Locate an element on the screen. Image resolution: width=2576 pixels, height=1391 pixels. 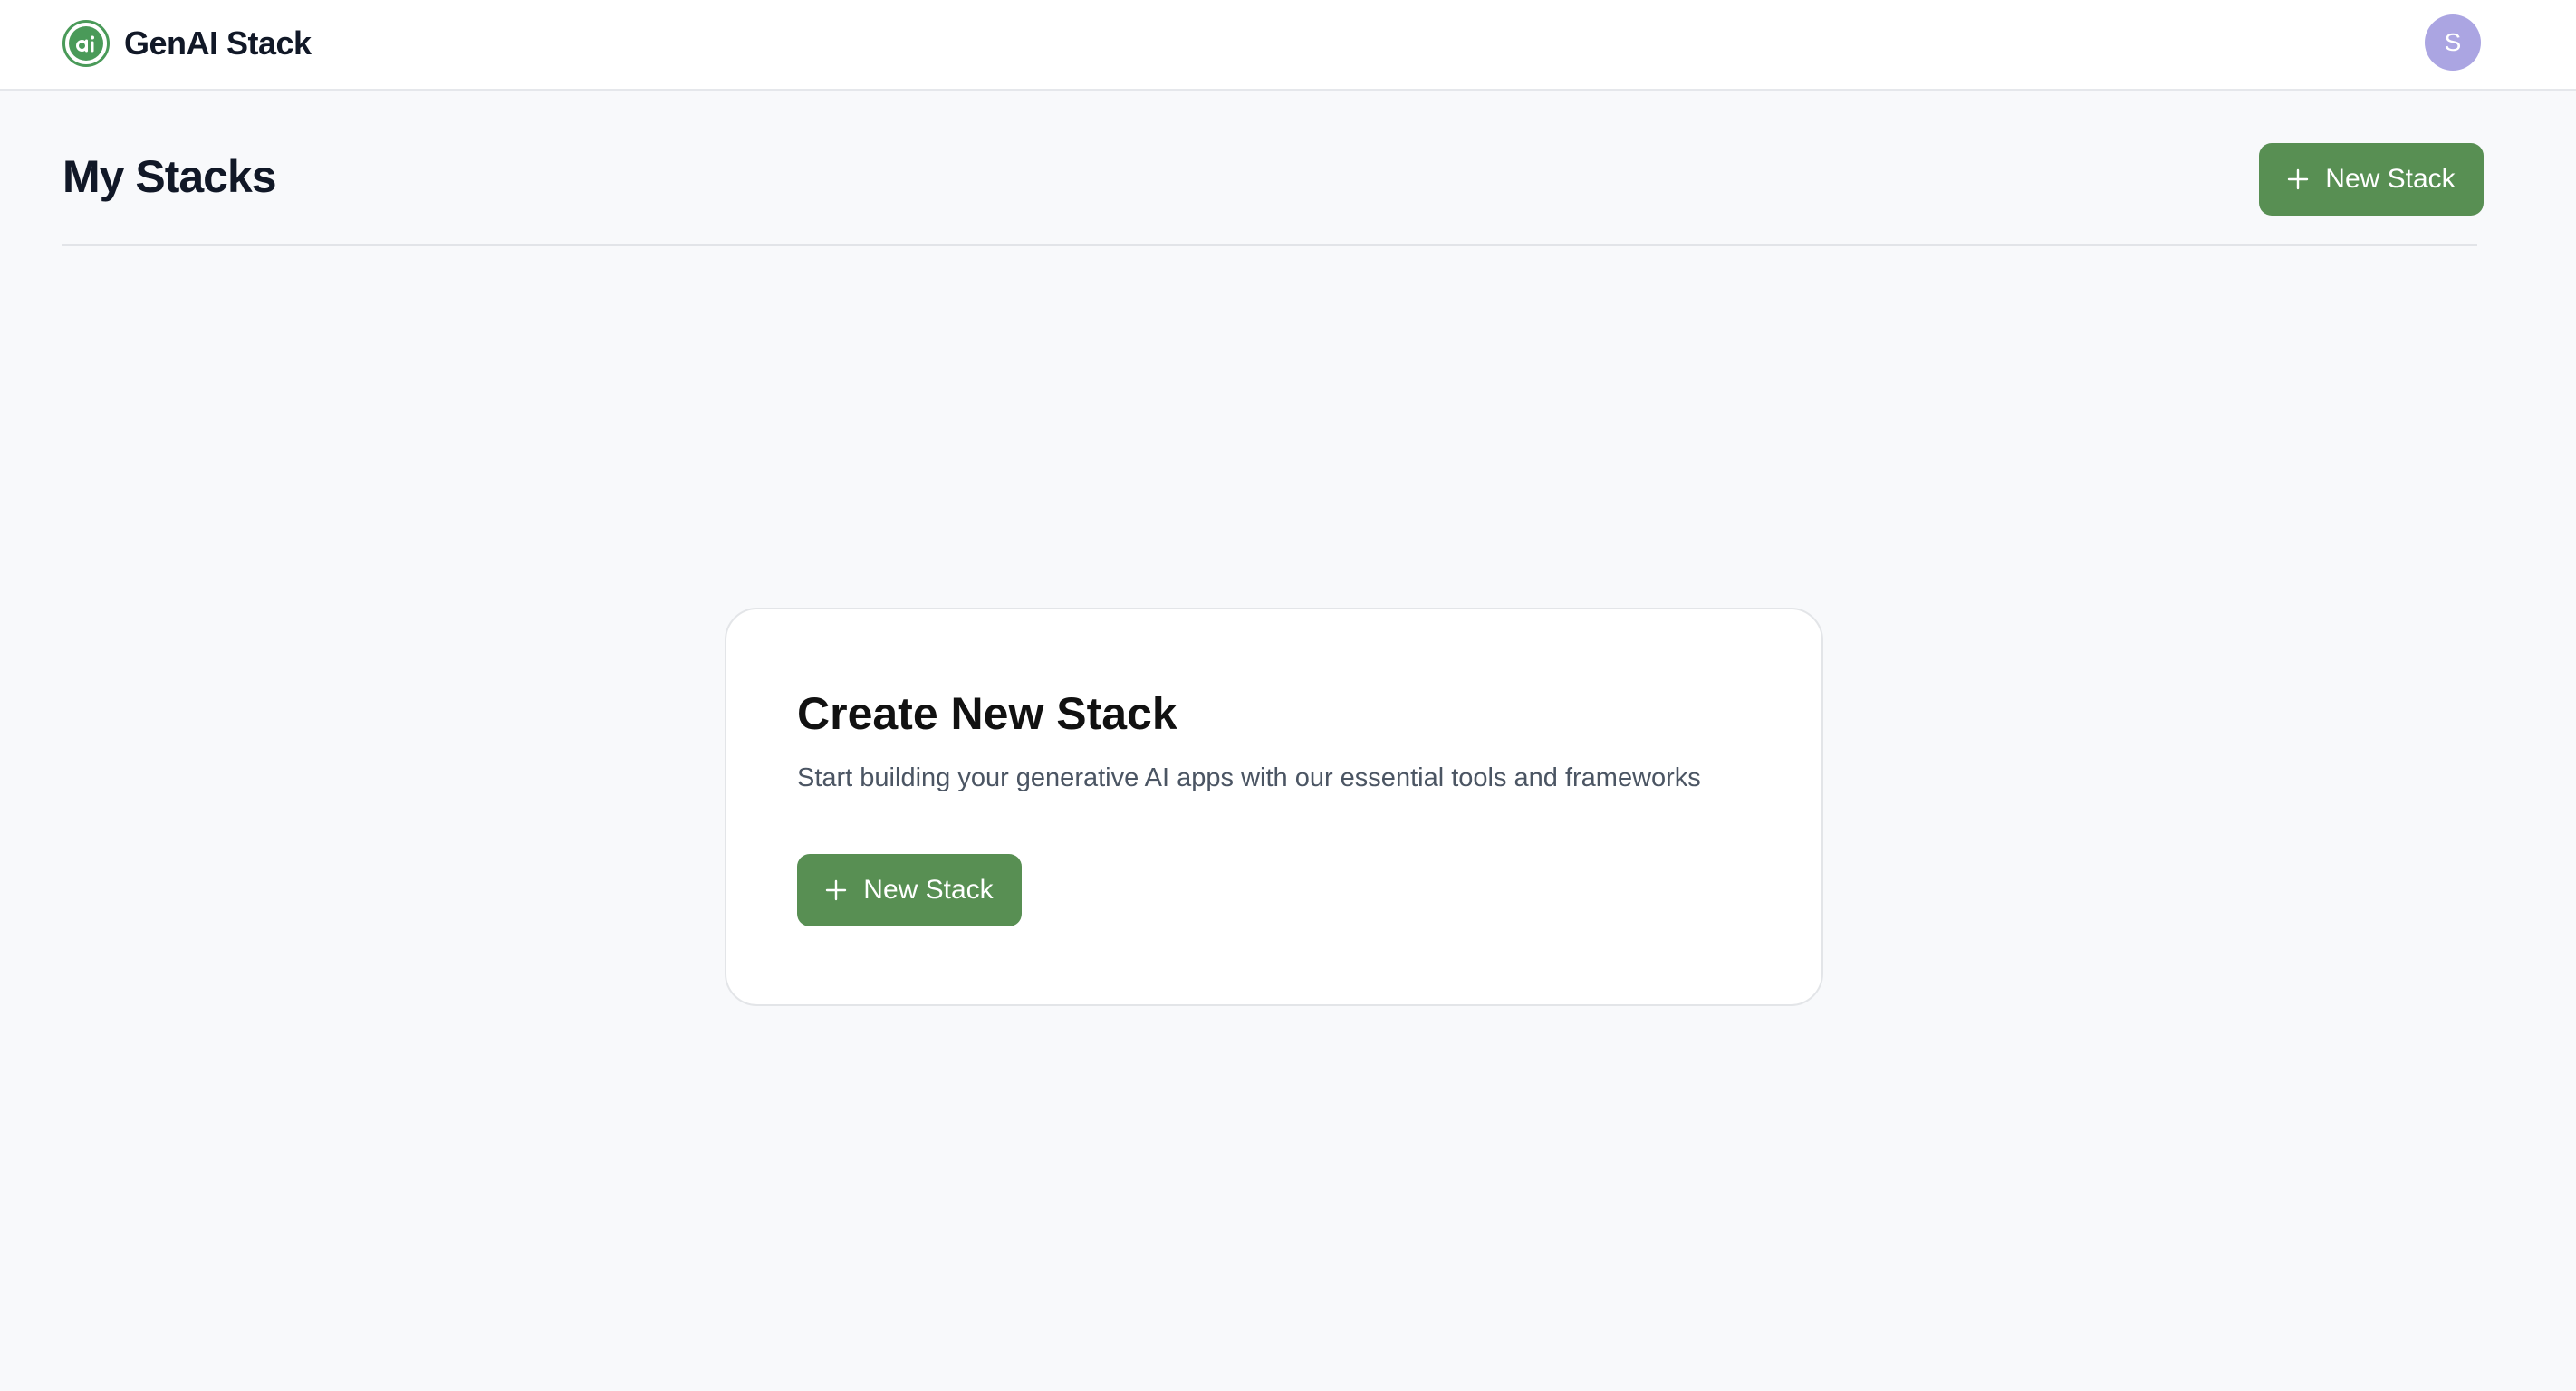
ai-logo-icon is located at coordinates (86, 43).